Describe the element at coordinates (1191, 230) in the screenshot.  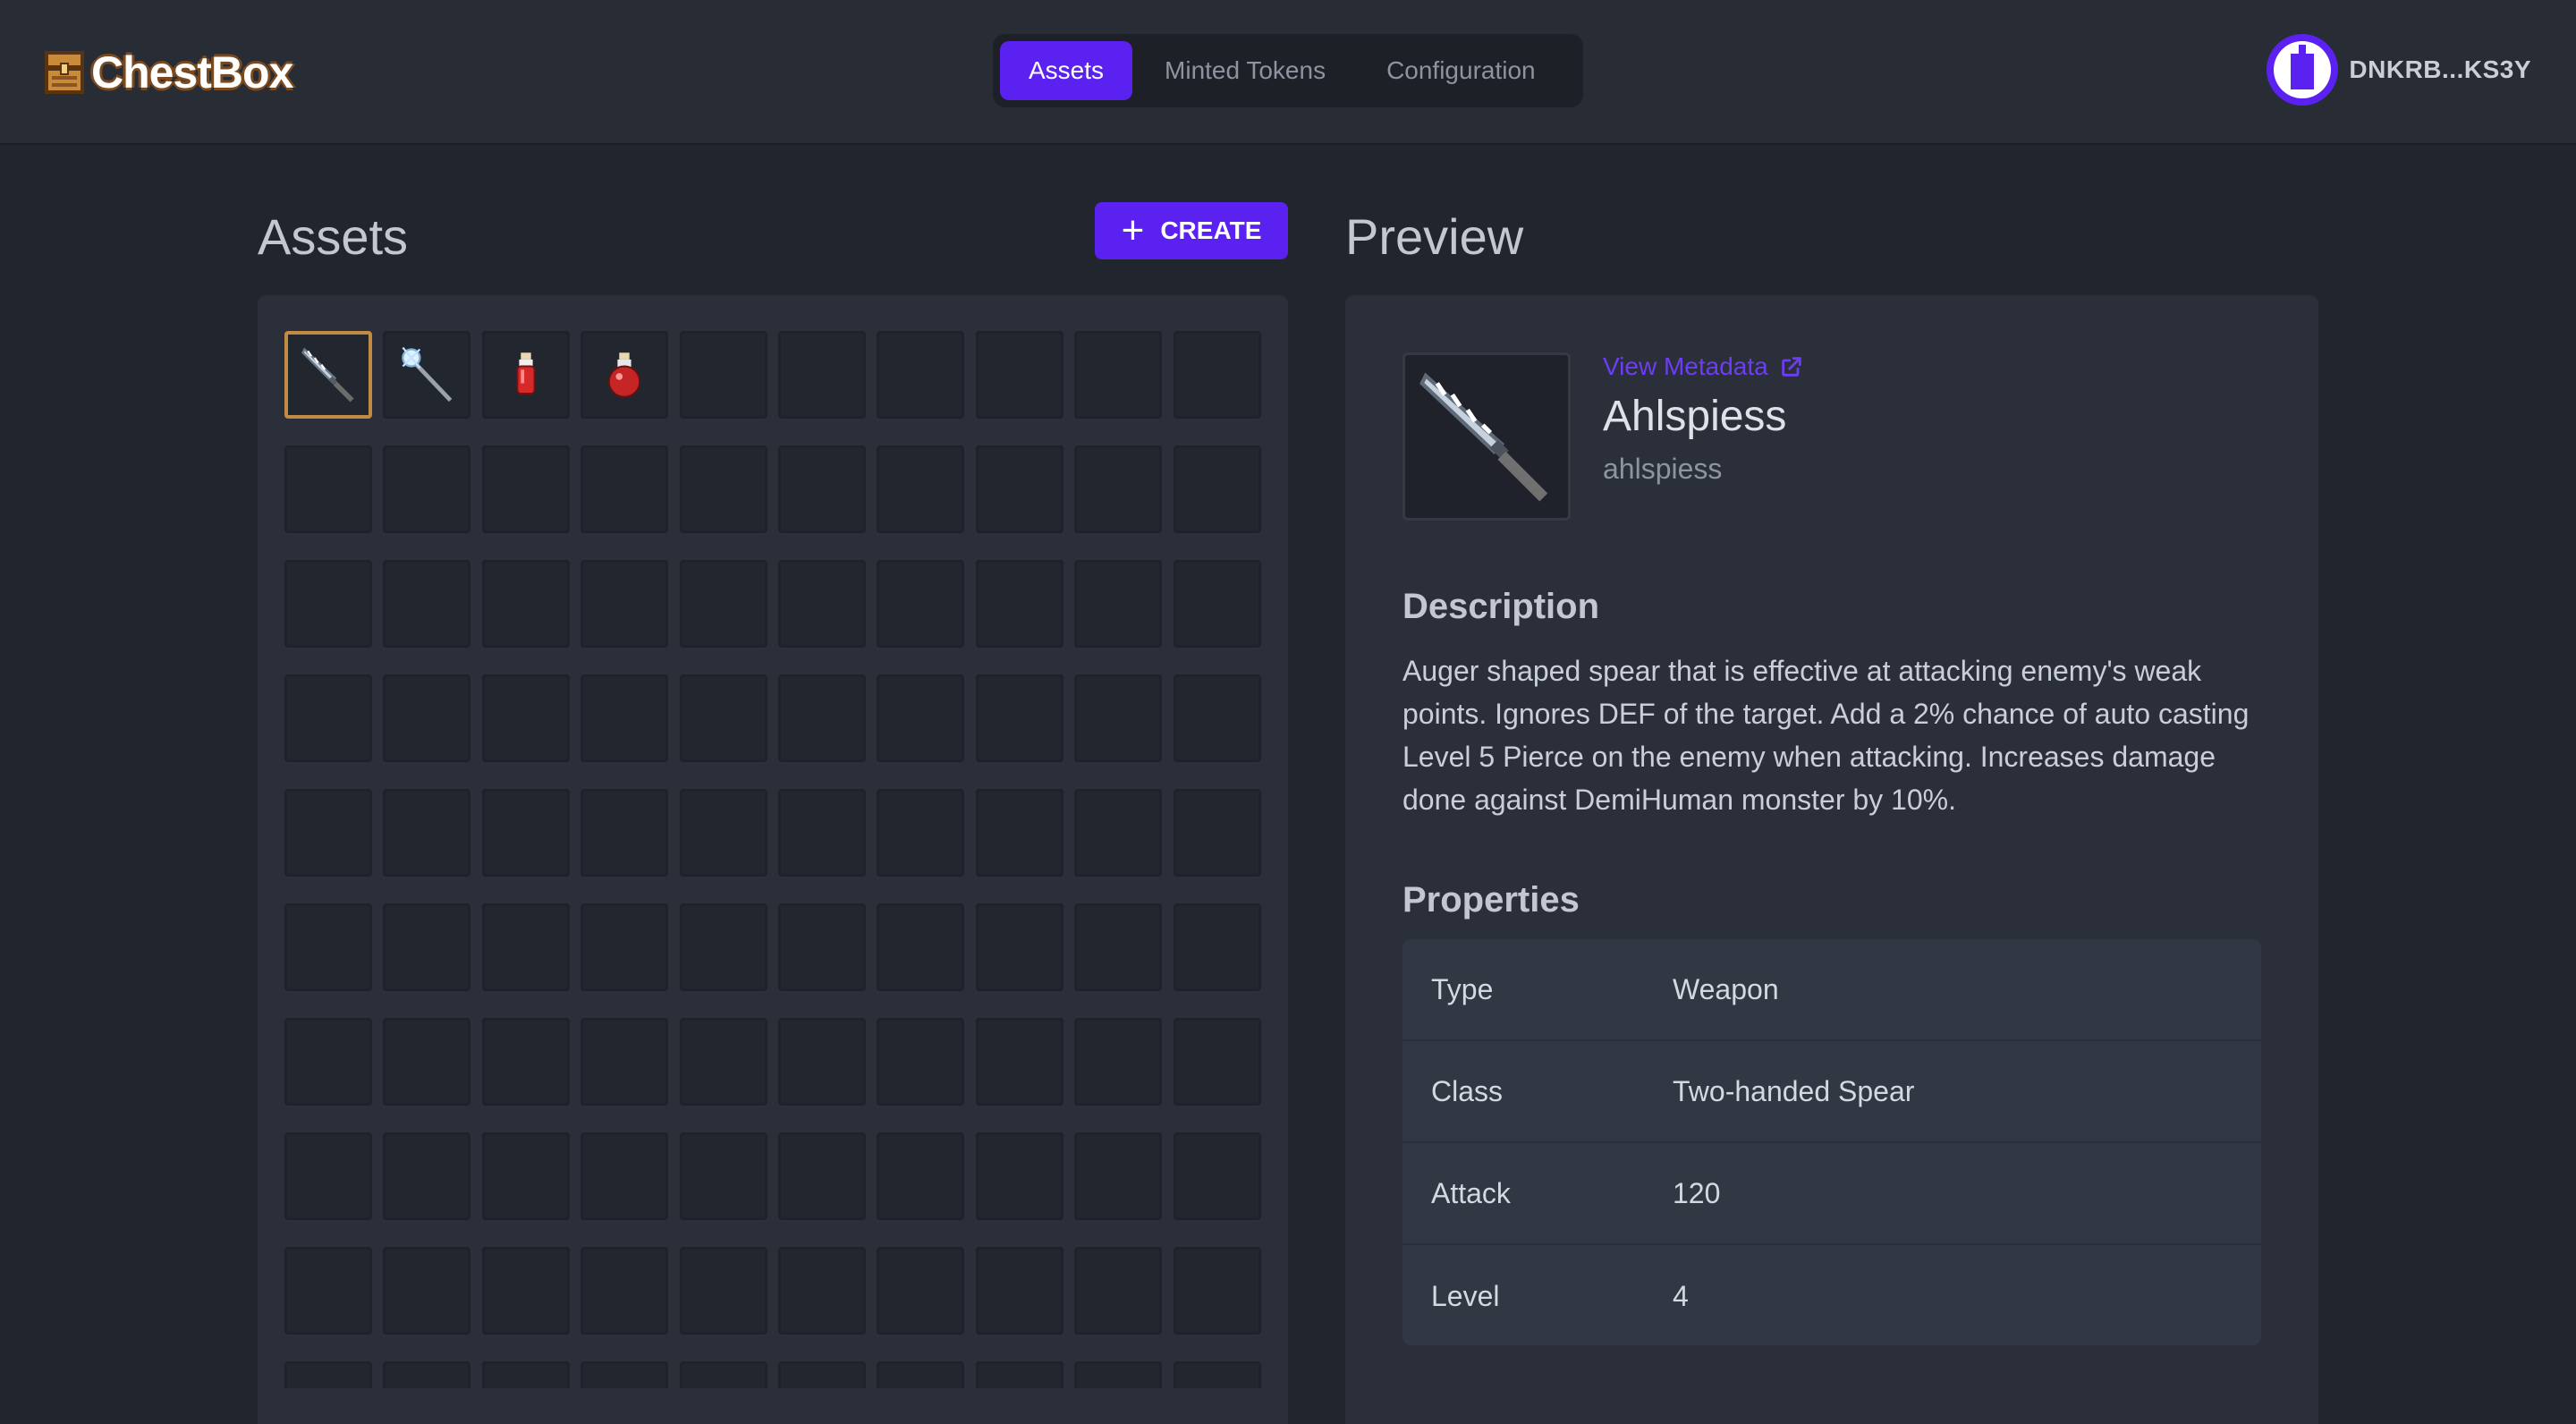
I see `create-button: + CREATE` at that location.